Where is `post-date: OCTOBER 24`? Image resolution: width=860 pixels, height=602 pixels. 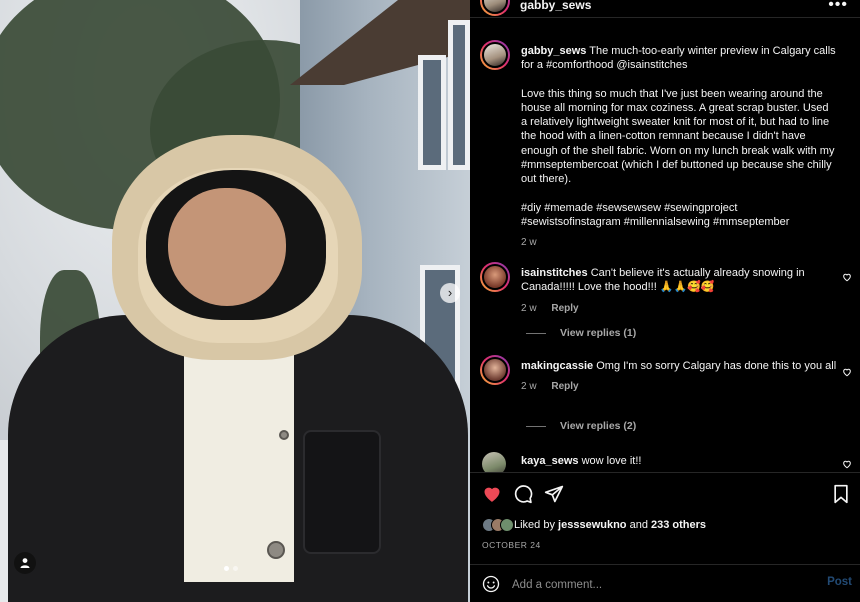 post-date: OCTOBER 24 is located at coordinates (511, 545).